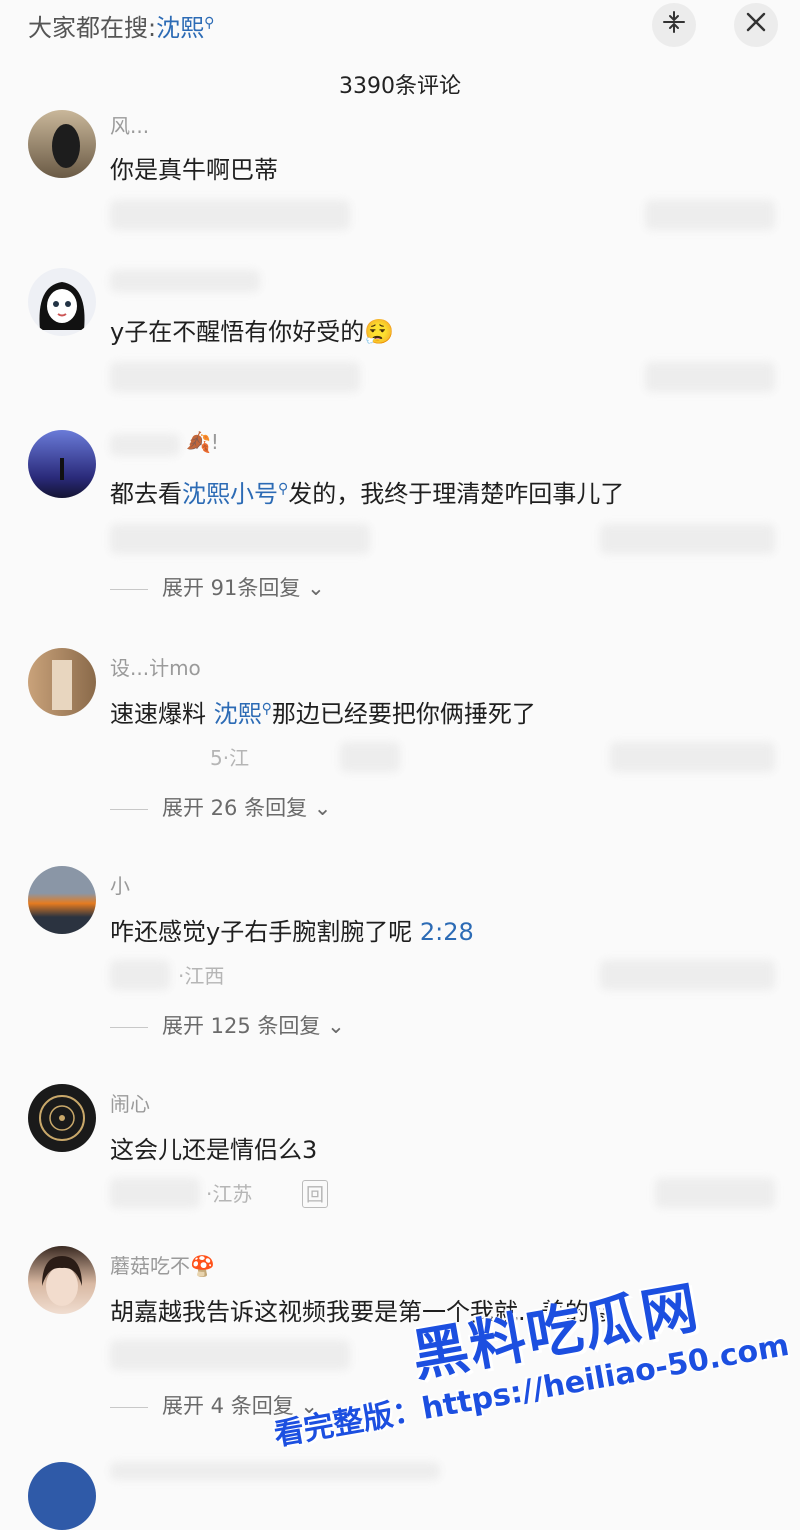 The width and height of the screenshot is (800, 1530). I want to click on angry-emoji-icon: 😡, so click(601, 1312).